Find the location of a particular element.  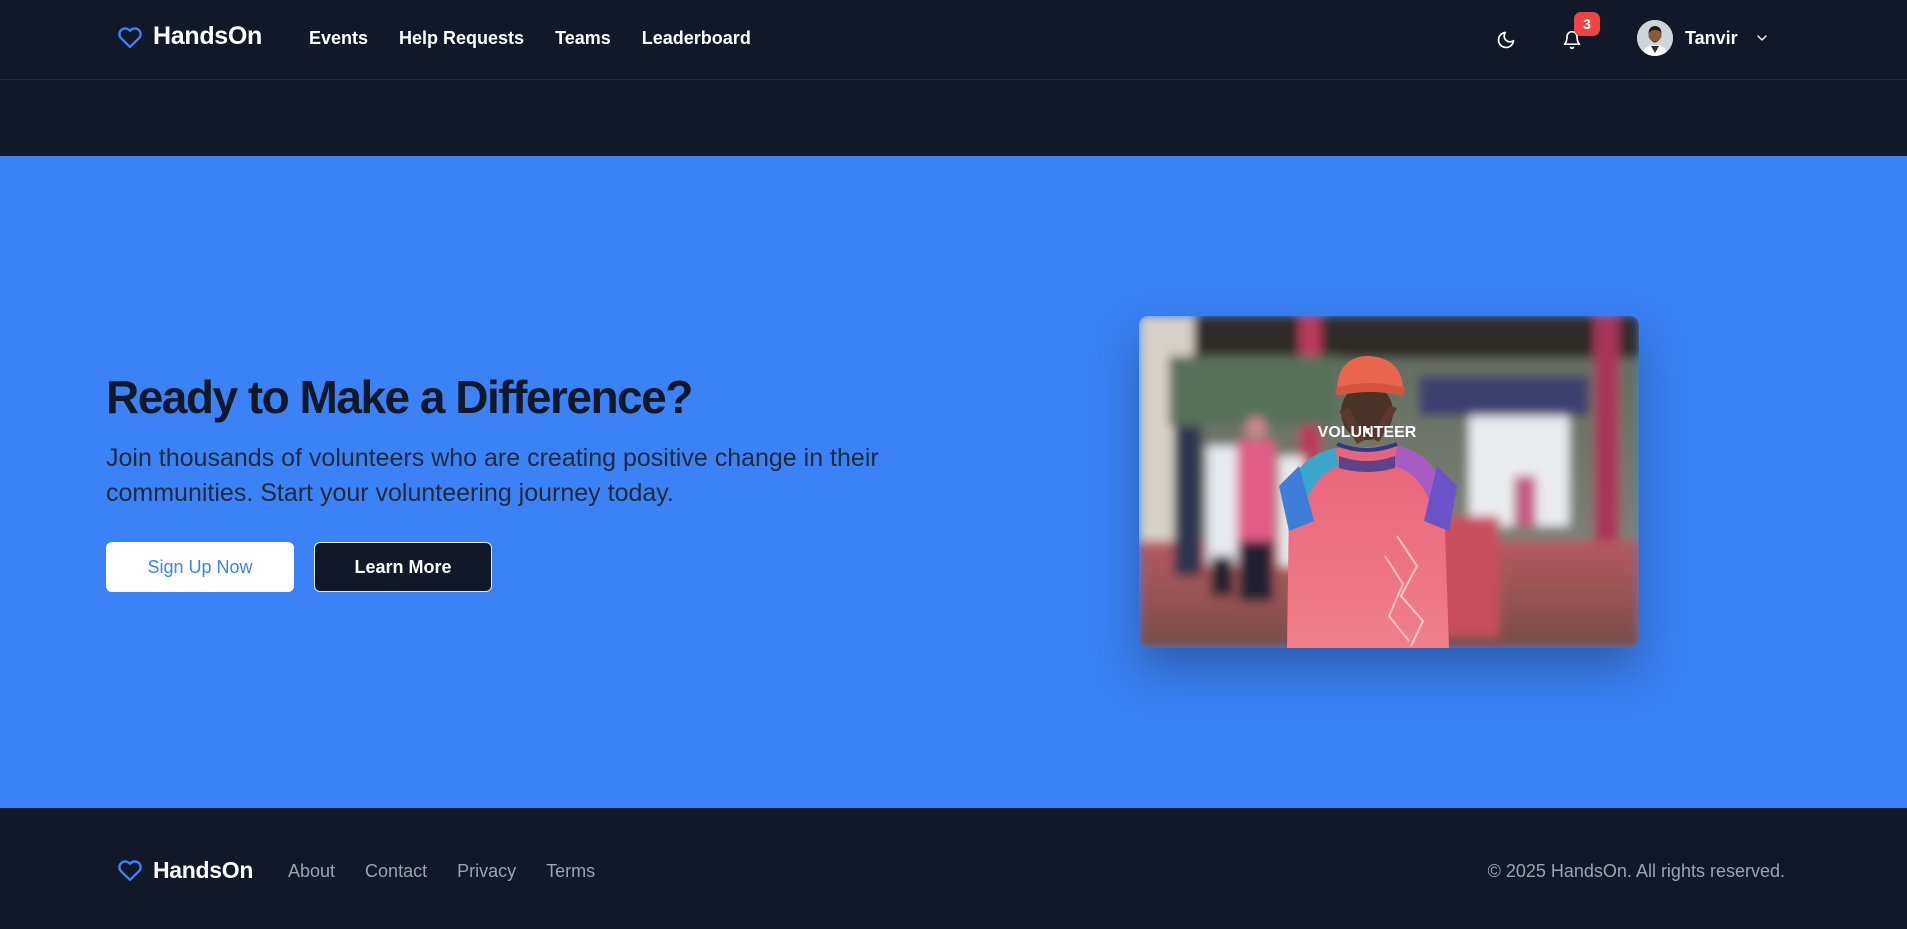

learn-more-button: Learn More is located at coordinates (403, 567).